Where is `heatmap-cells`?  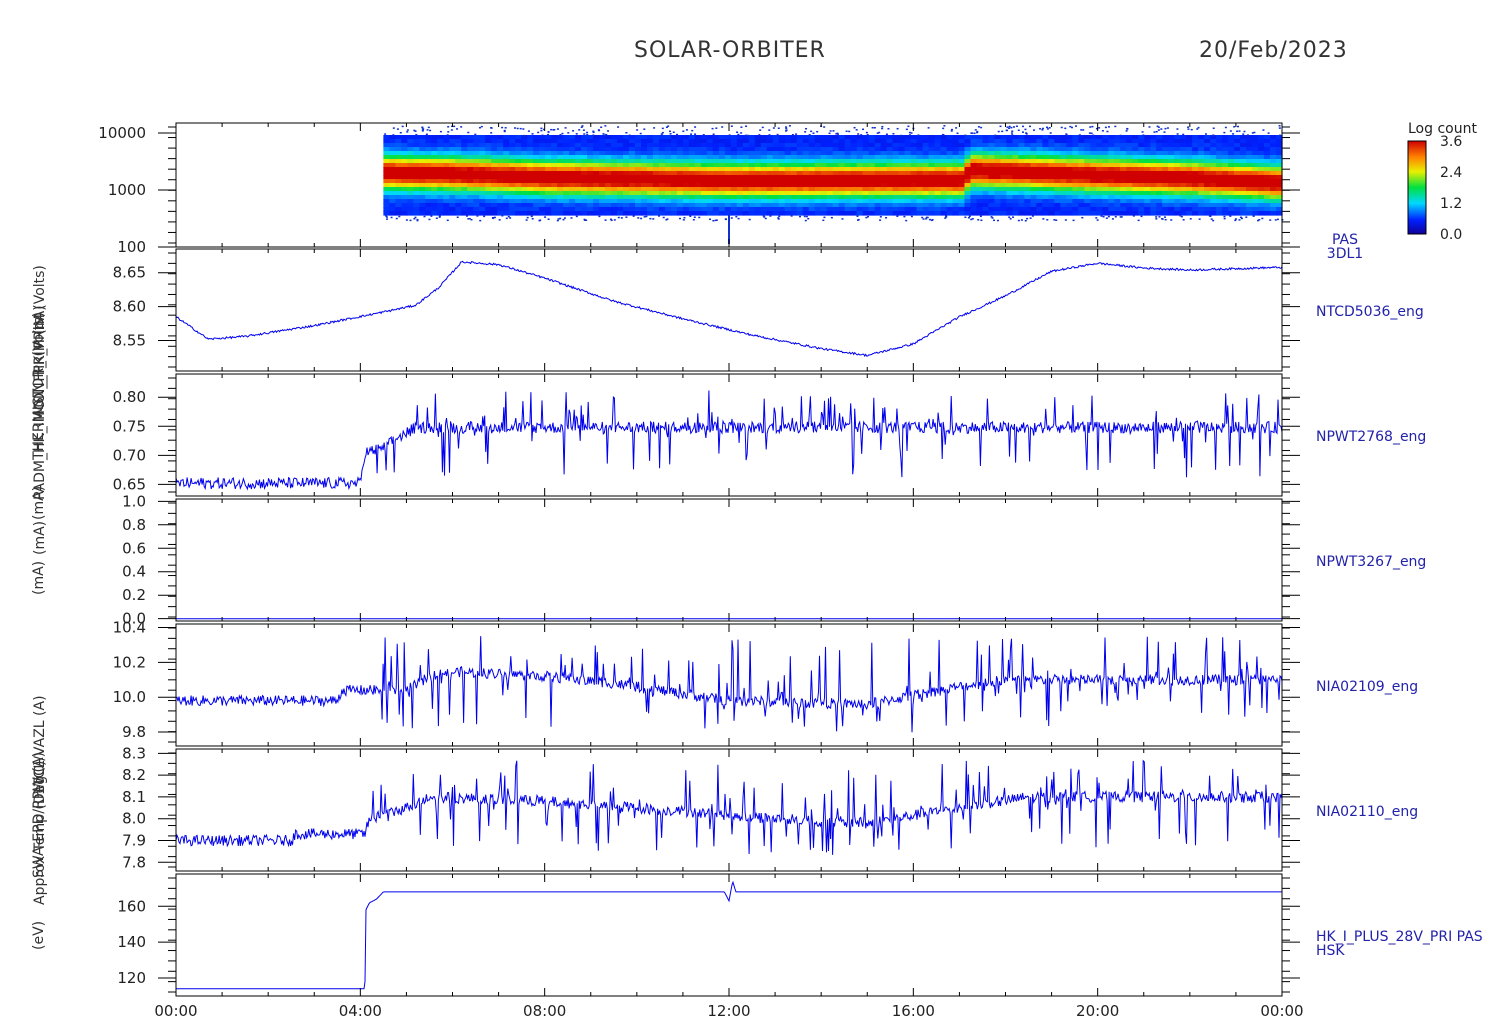 heatmap-cells is located at coordinates (833, 173).